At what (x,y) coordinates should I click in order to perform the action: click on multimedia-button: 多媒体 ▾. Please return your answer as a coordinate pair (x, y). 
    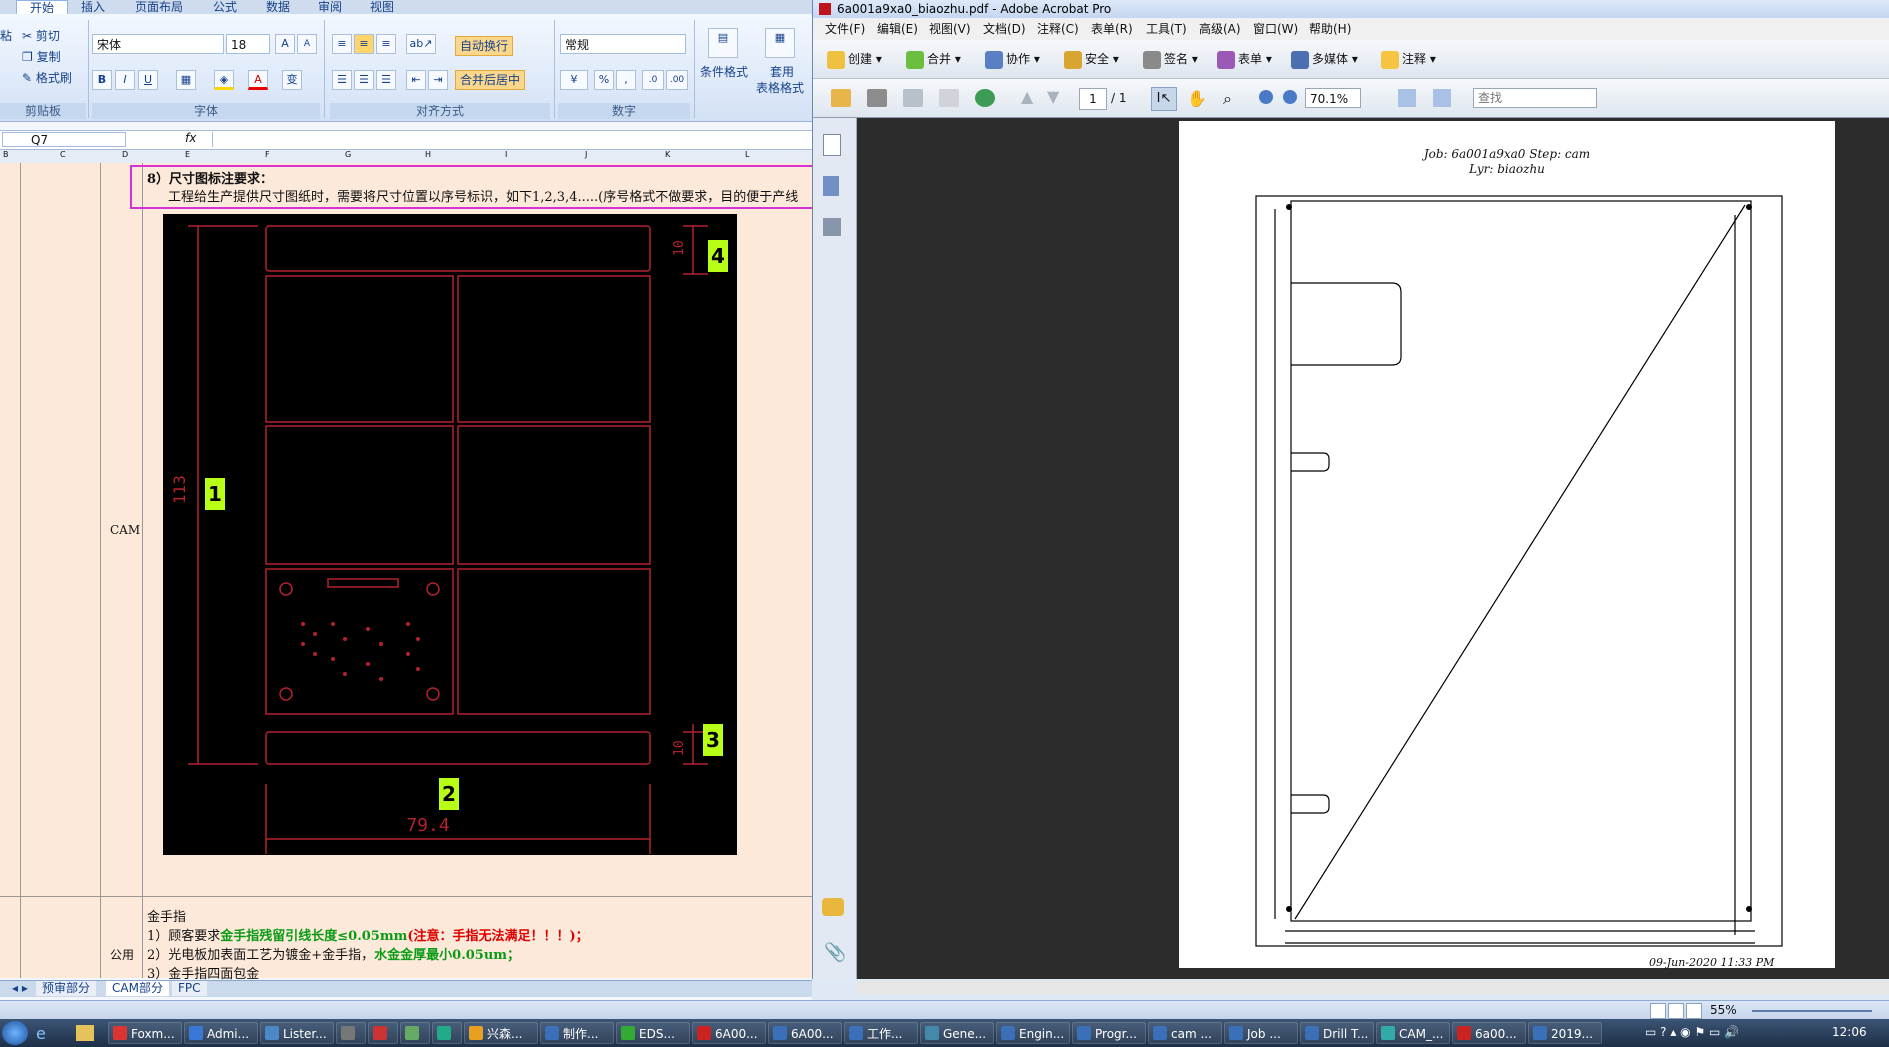
    Looking at the image, I should click on (1324, 59).